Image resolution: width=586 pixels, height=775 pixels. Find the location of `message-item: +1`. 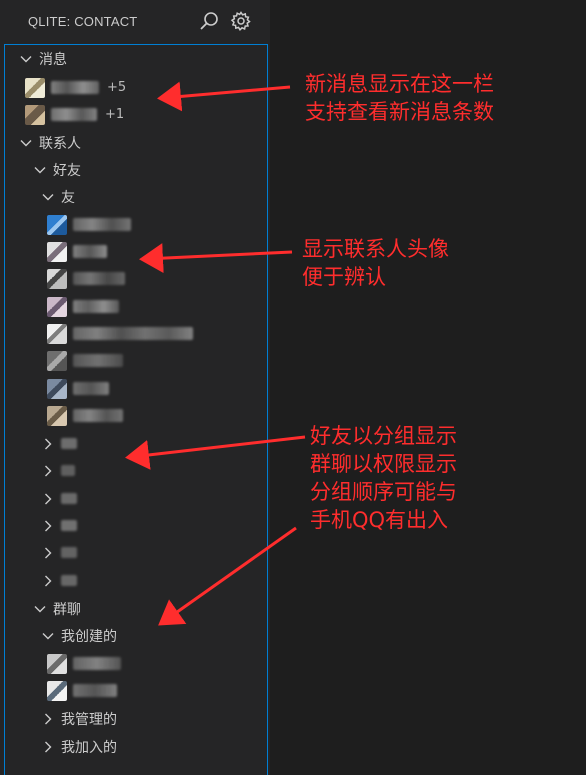

message-item: +1 is located at coordinates (146, 114).